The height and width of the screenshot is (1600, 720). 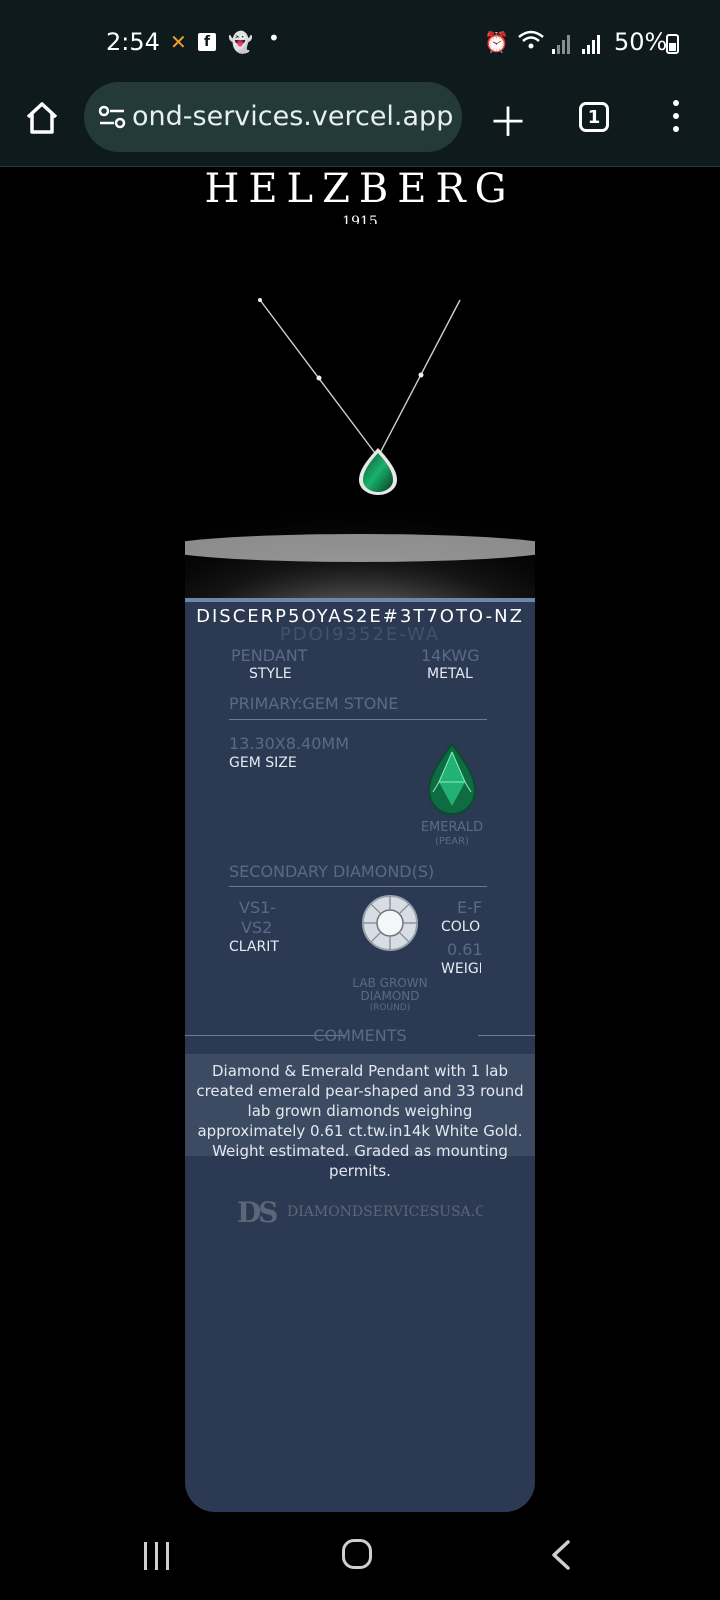 I want to click on style-label: STYLE, so click(x=270, y=674).